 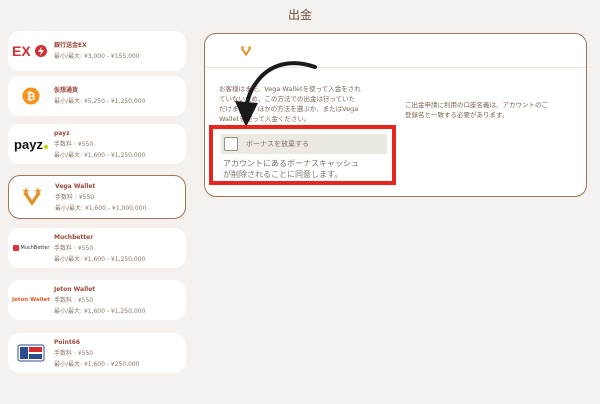 I want to click on muchbetter-logo-text: MuchBetter, so click(x=35, y=248).